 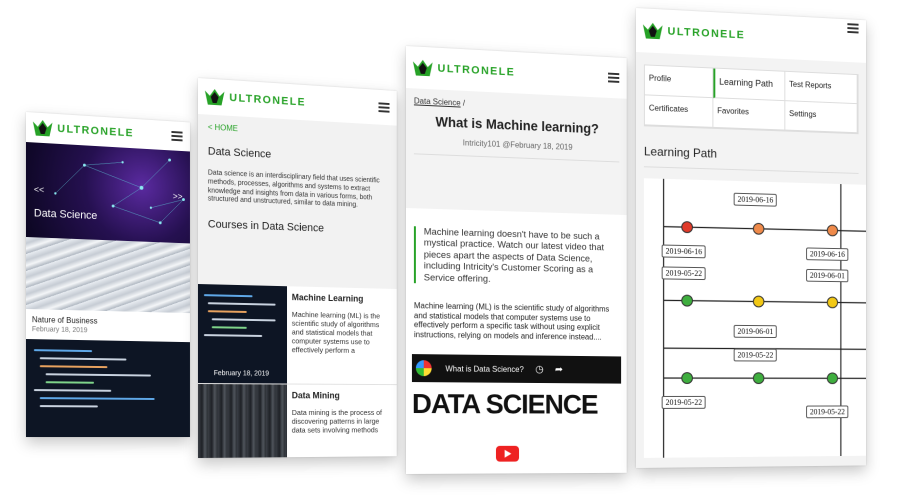 I want to click on course-title: Data Mining, so click(x=315, y=395).